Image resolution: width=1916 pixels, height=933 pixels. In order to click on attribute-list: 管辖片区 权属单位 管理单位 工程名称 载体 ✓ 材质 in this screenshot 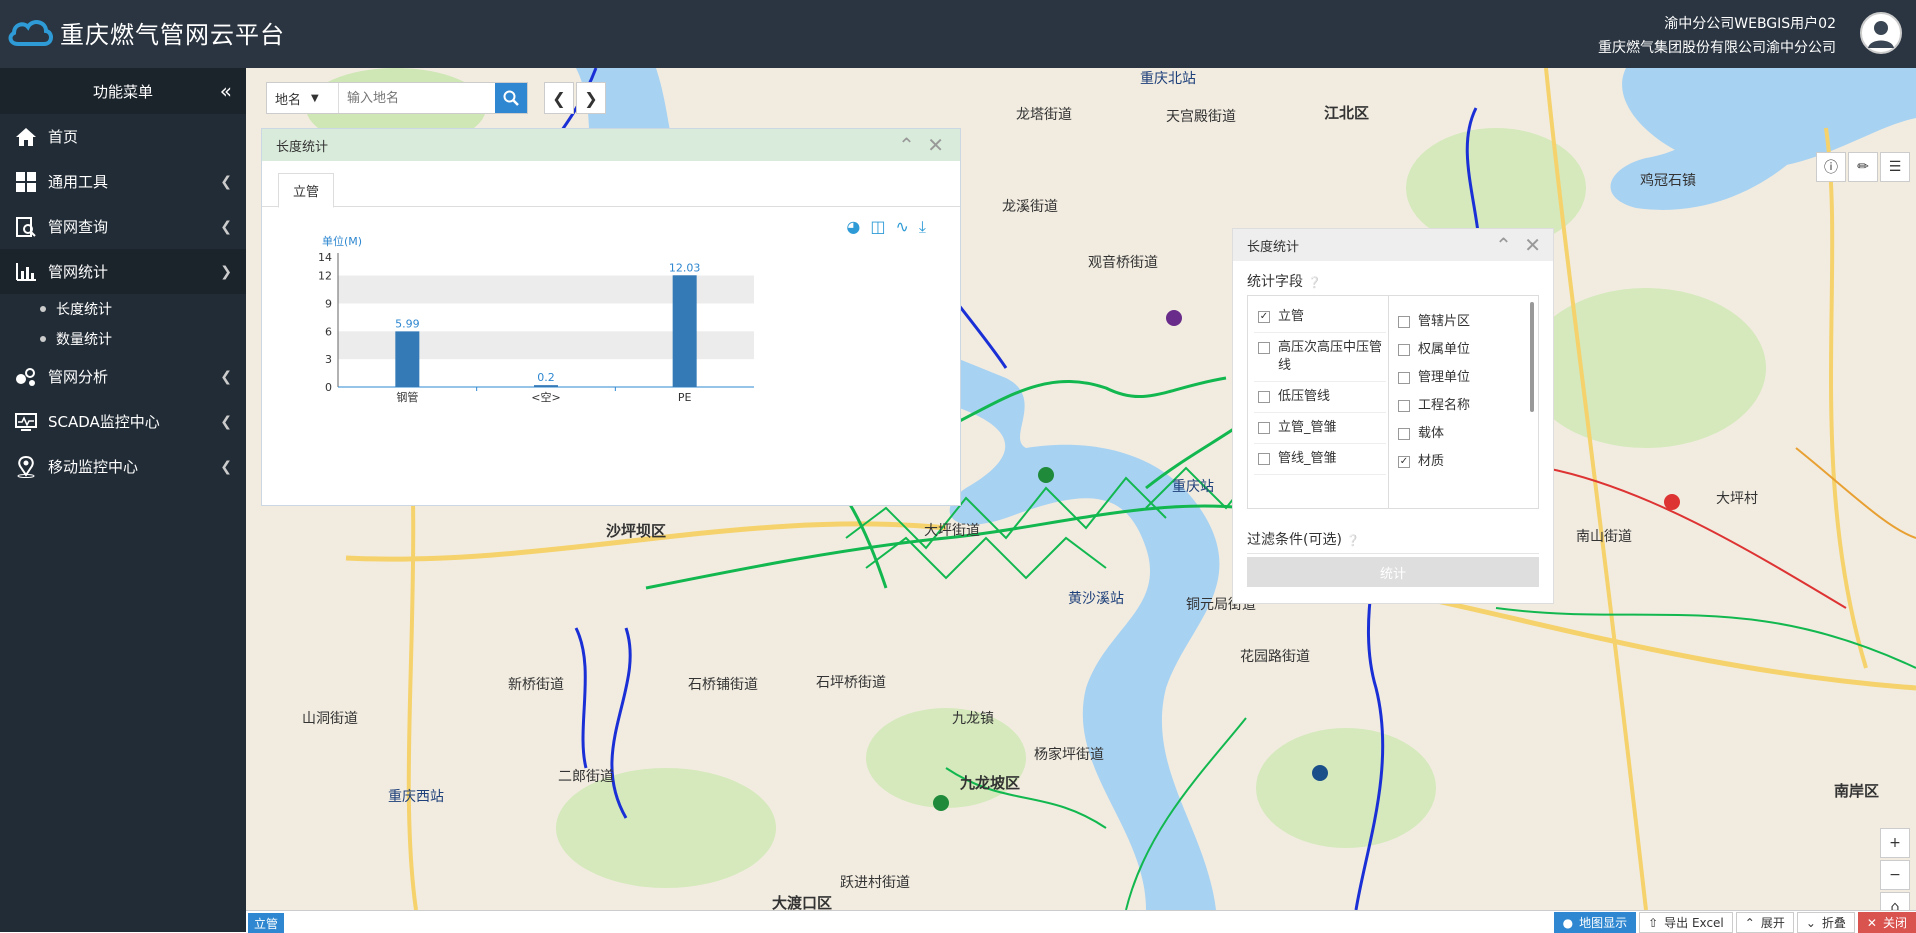, I will do `click(1460, 392)`.